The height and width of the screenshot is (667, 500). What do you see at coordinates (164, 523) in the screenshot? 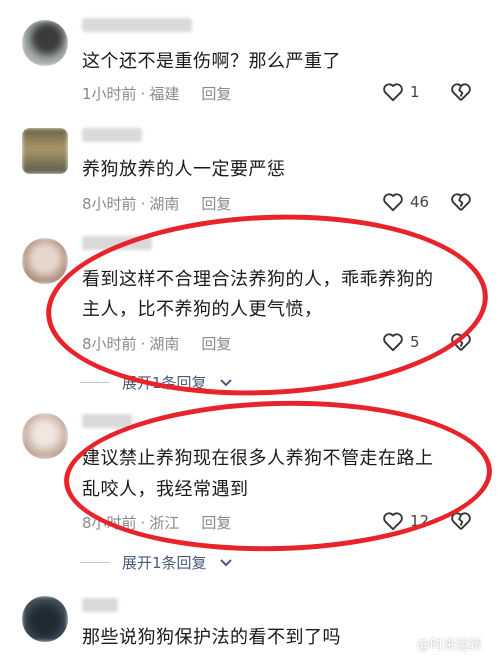
I see `location: 浙江` at bounding box center [164, 523].